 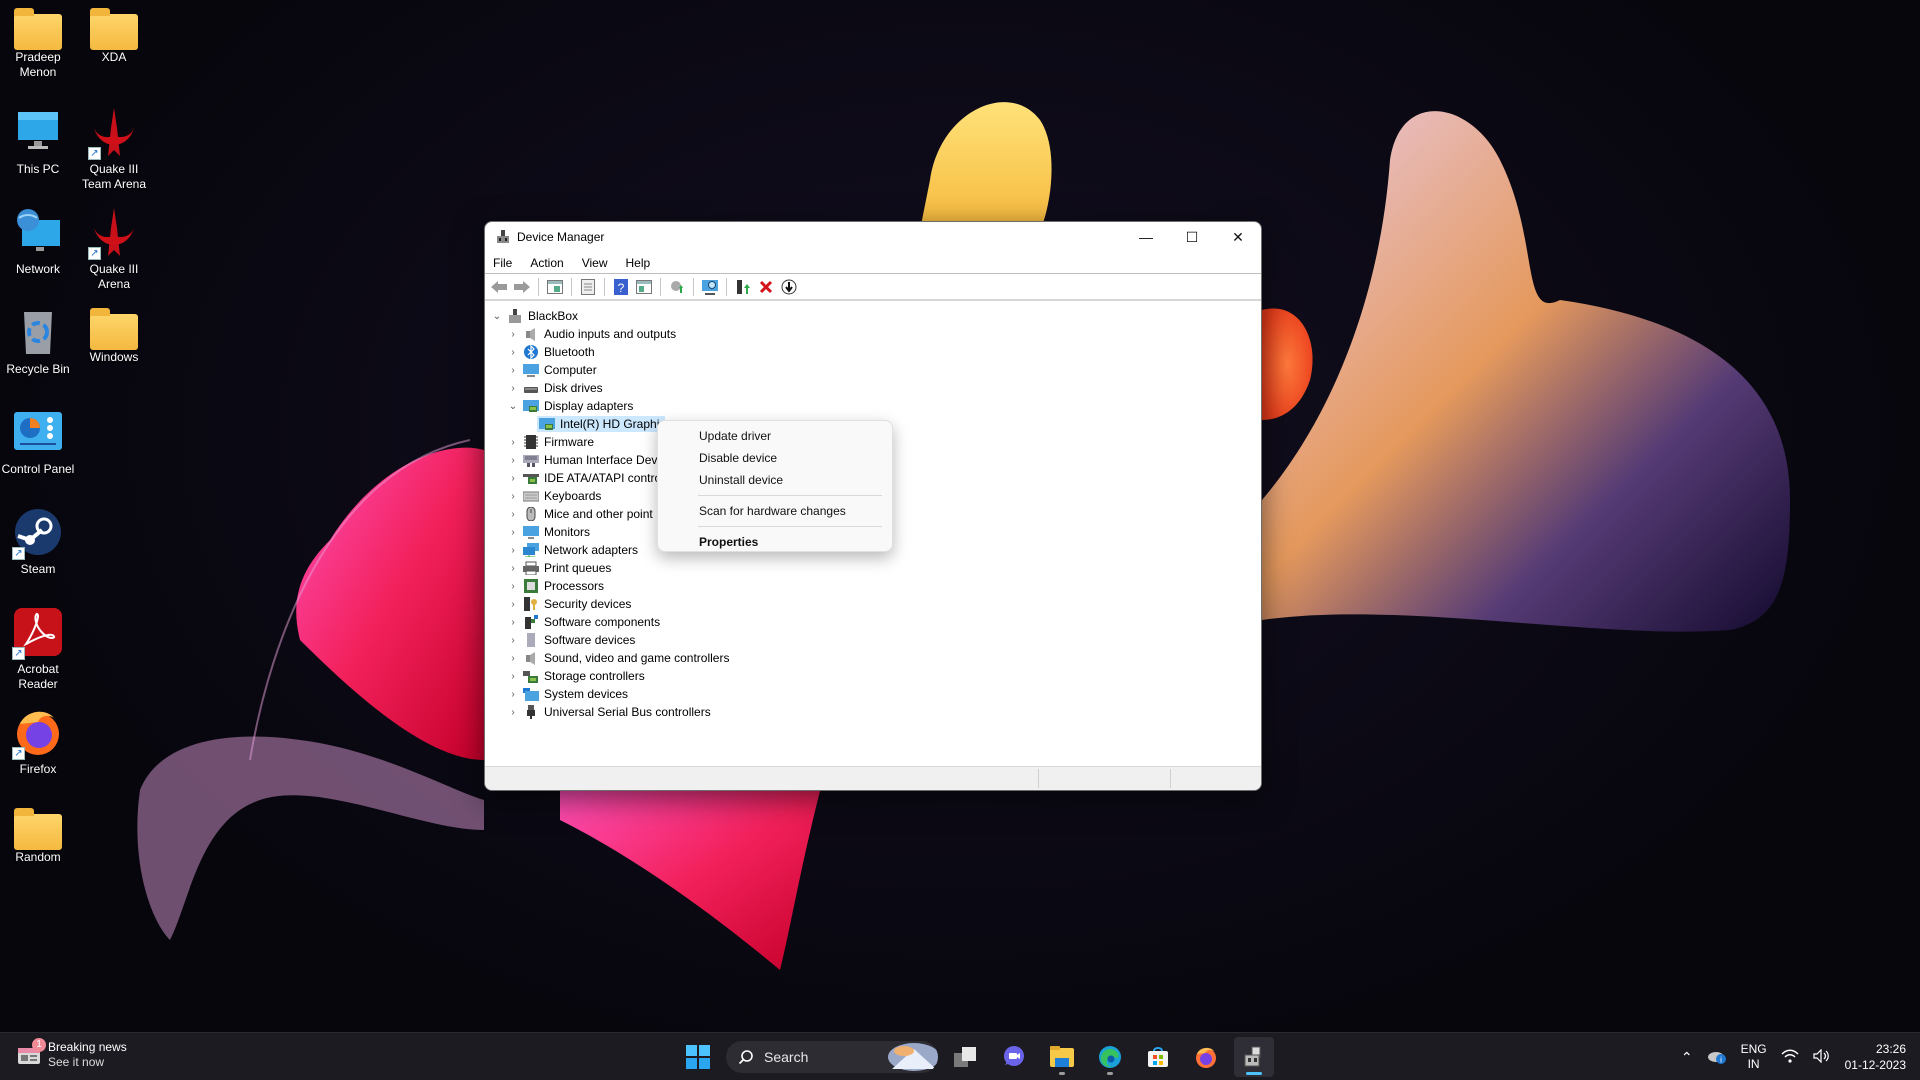 I want to click on menu-file: File, so click(x=506, y=263).